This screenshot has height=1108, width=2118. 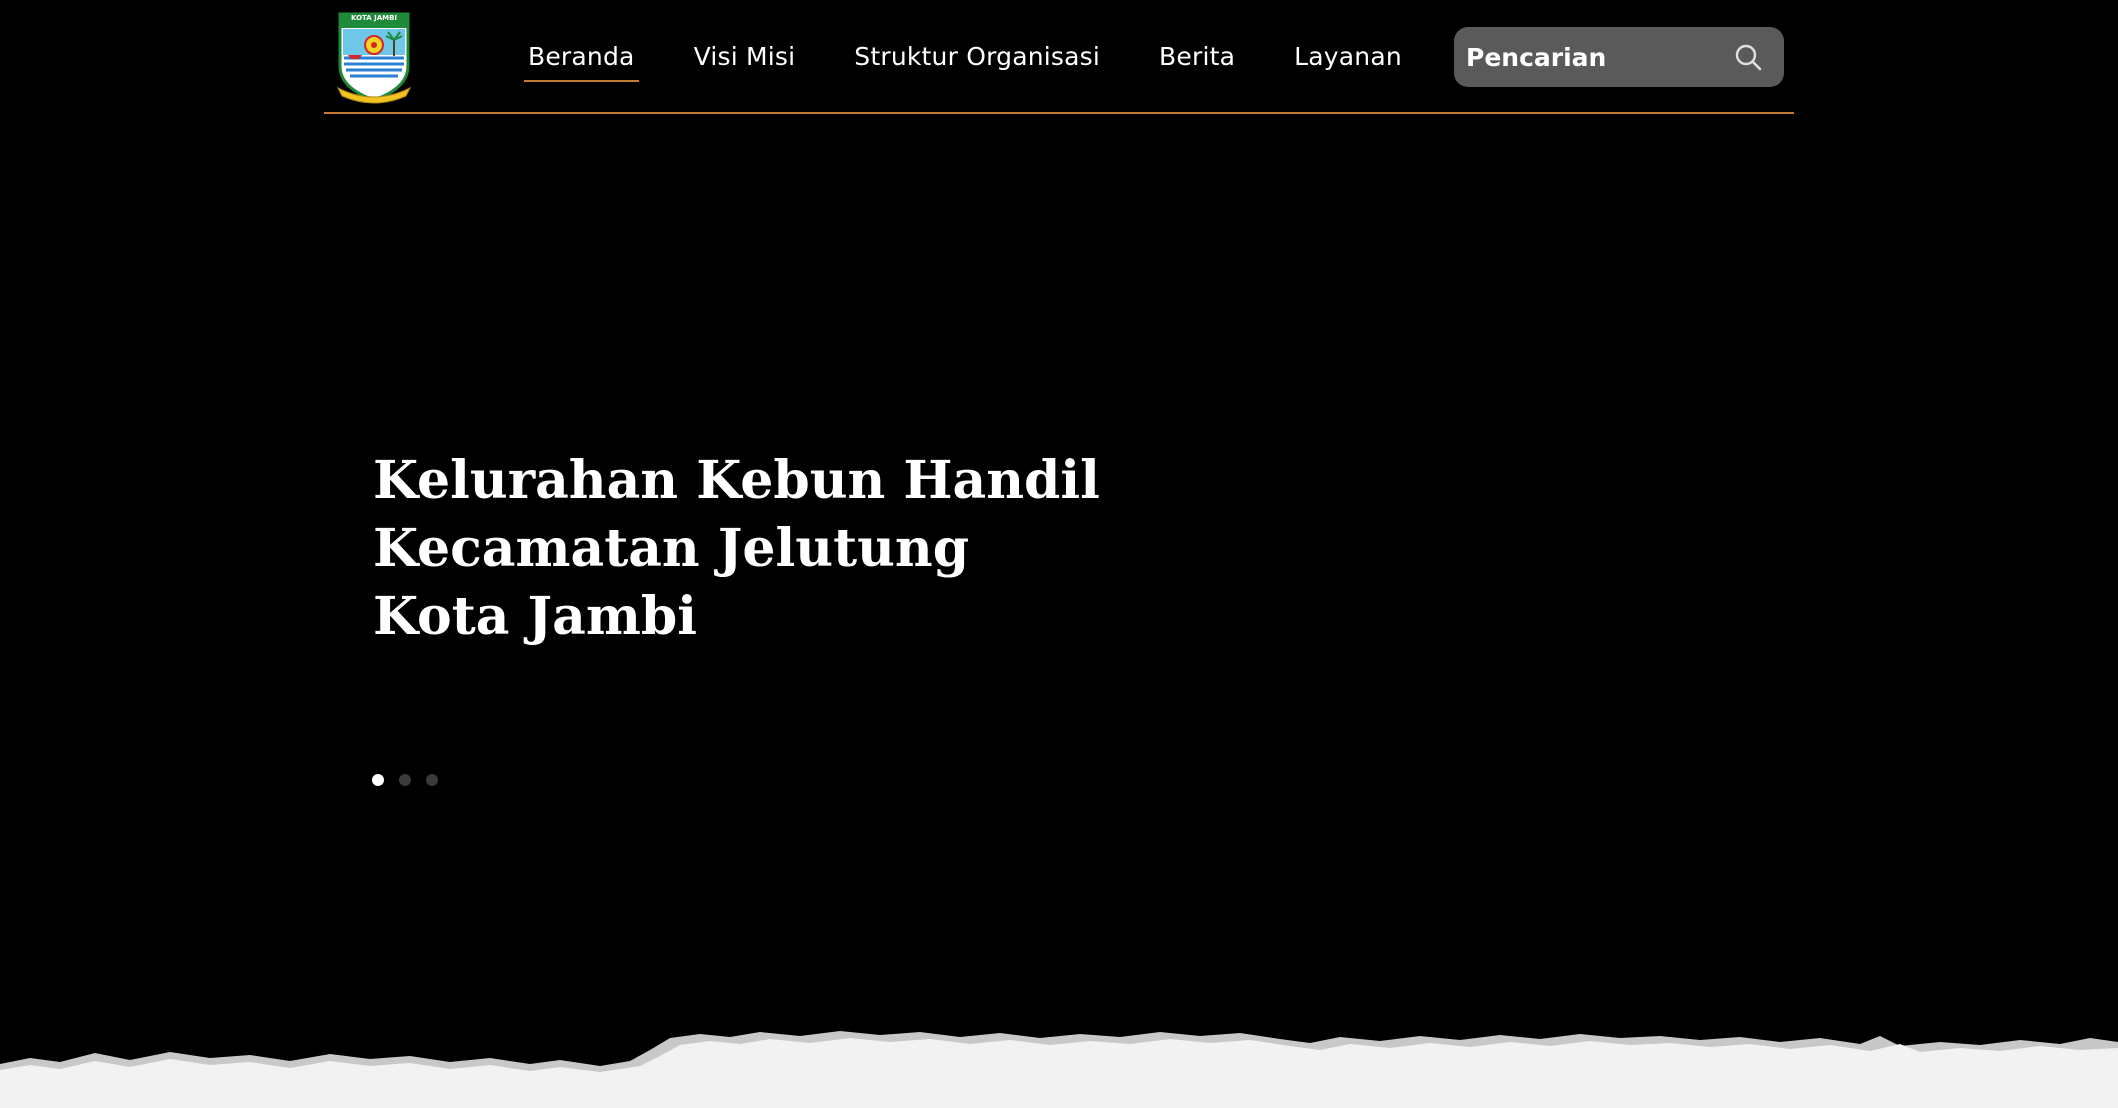 I want to click on hero-title-line-3: Kota Jambi, so click(x=535, y=616).